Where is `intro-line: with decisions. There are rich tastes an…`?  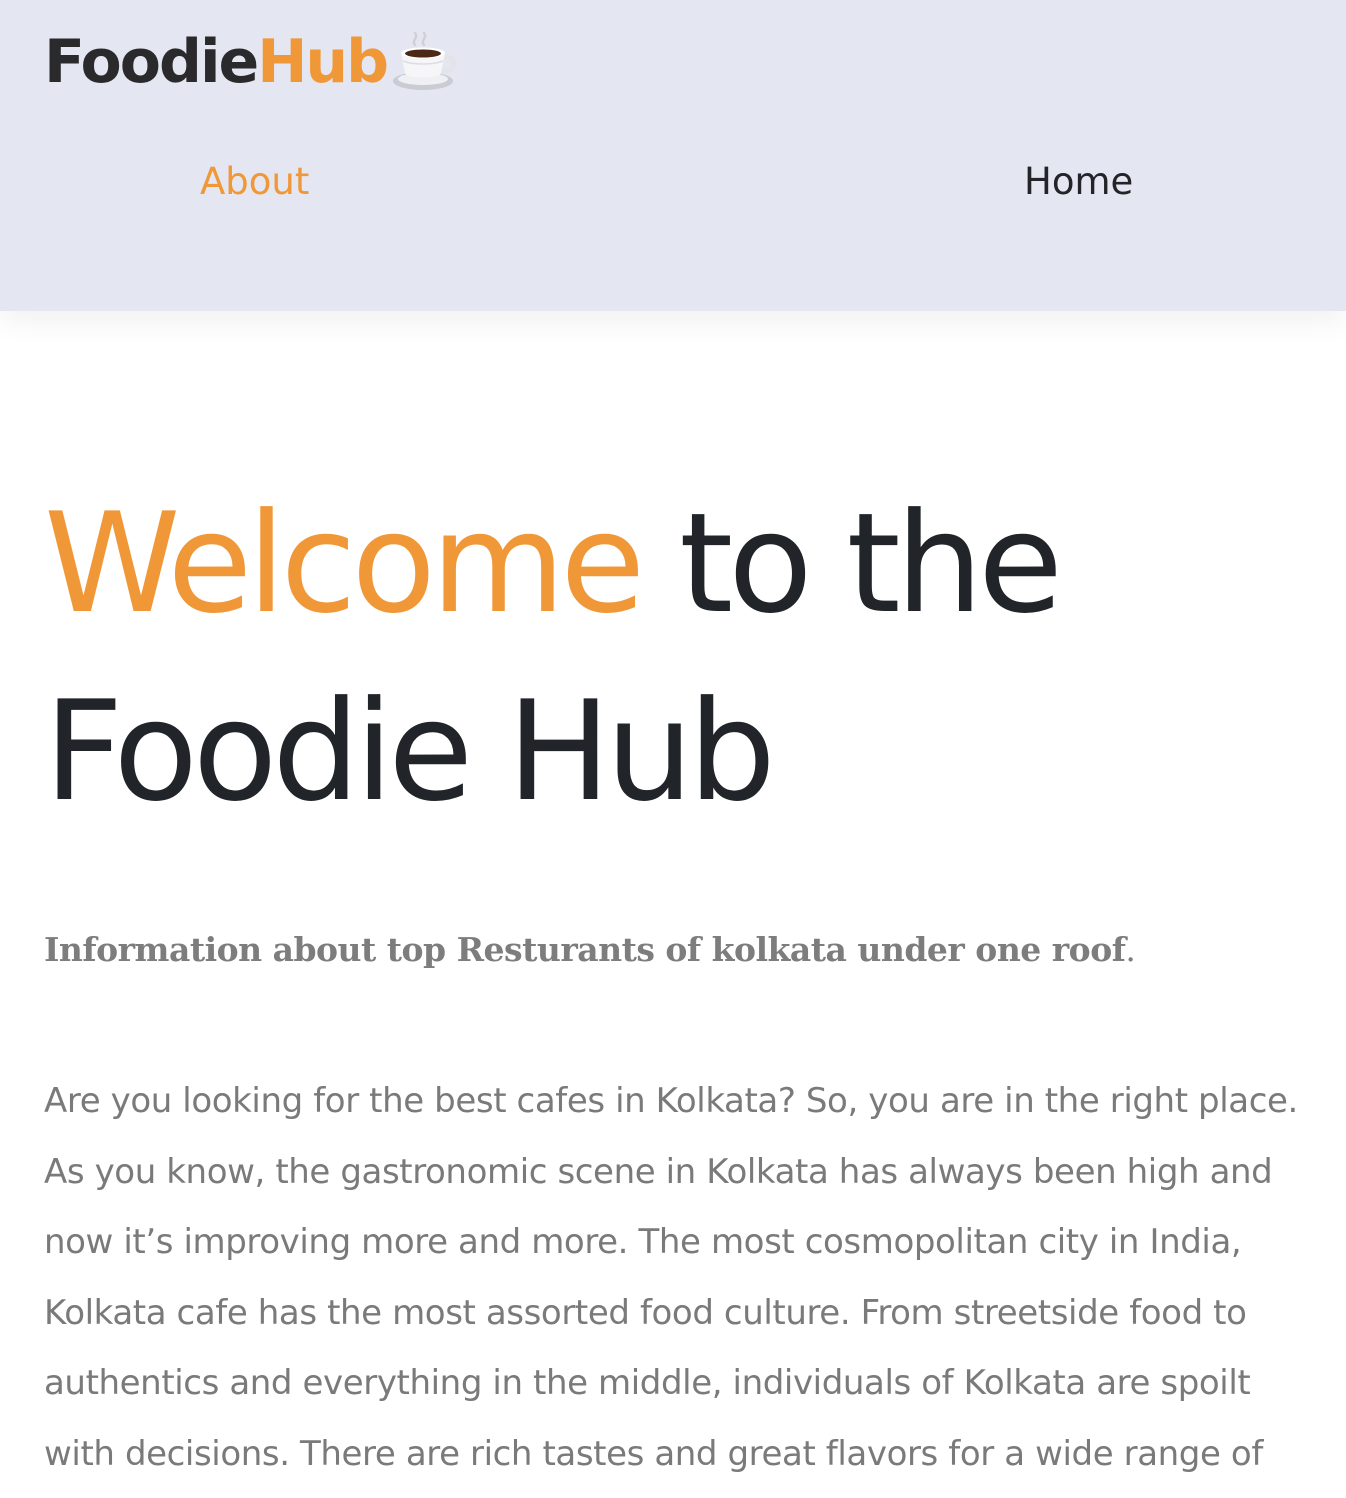
intro-line: with decisions. There are rich tastes an… is located at coordinates (653, 1453).